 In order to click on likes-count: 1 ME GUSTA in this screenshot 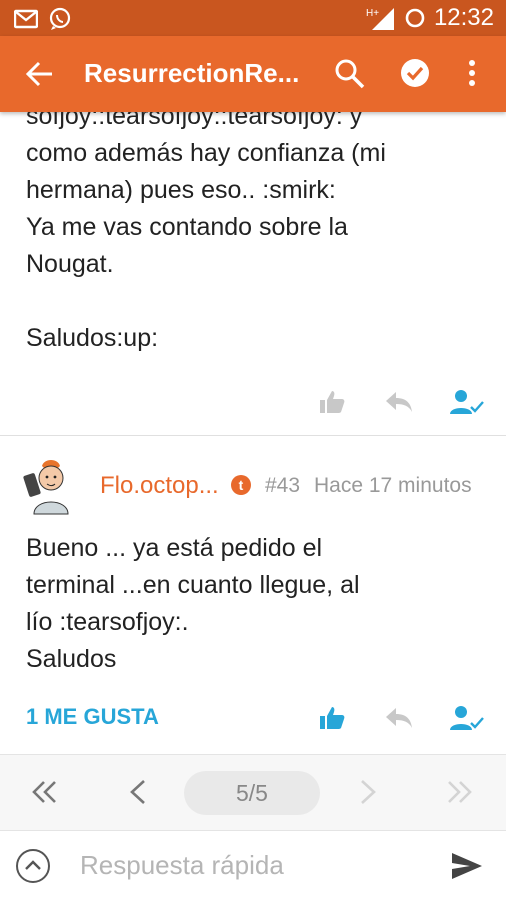, I will do `click(92, 717)`.